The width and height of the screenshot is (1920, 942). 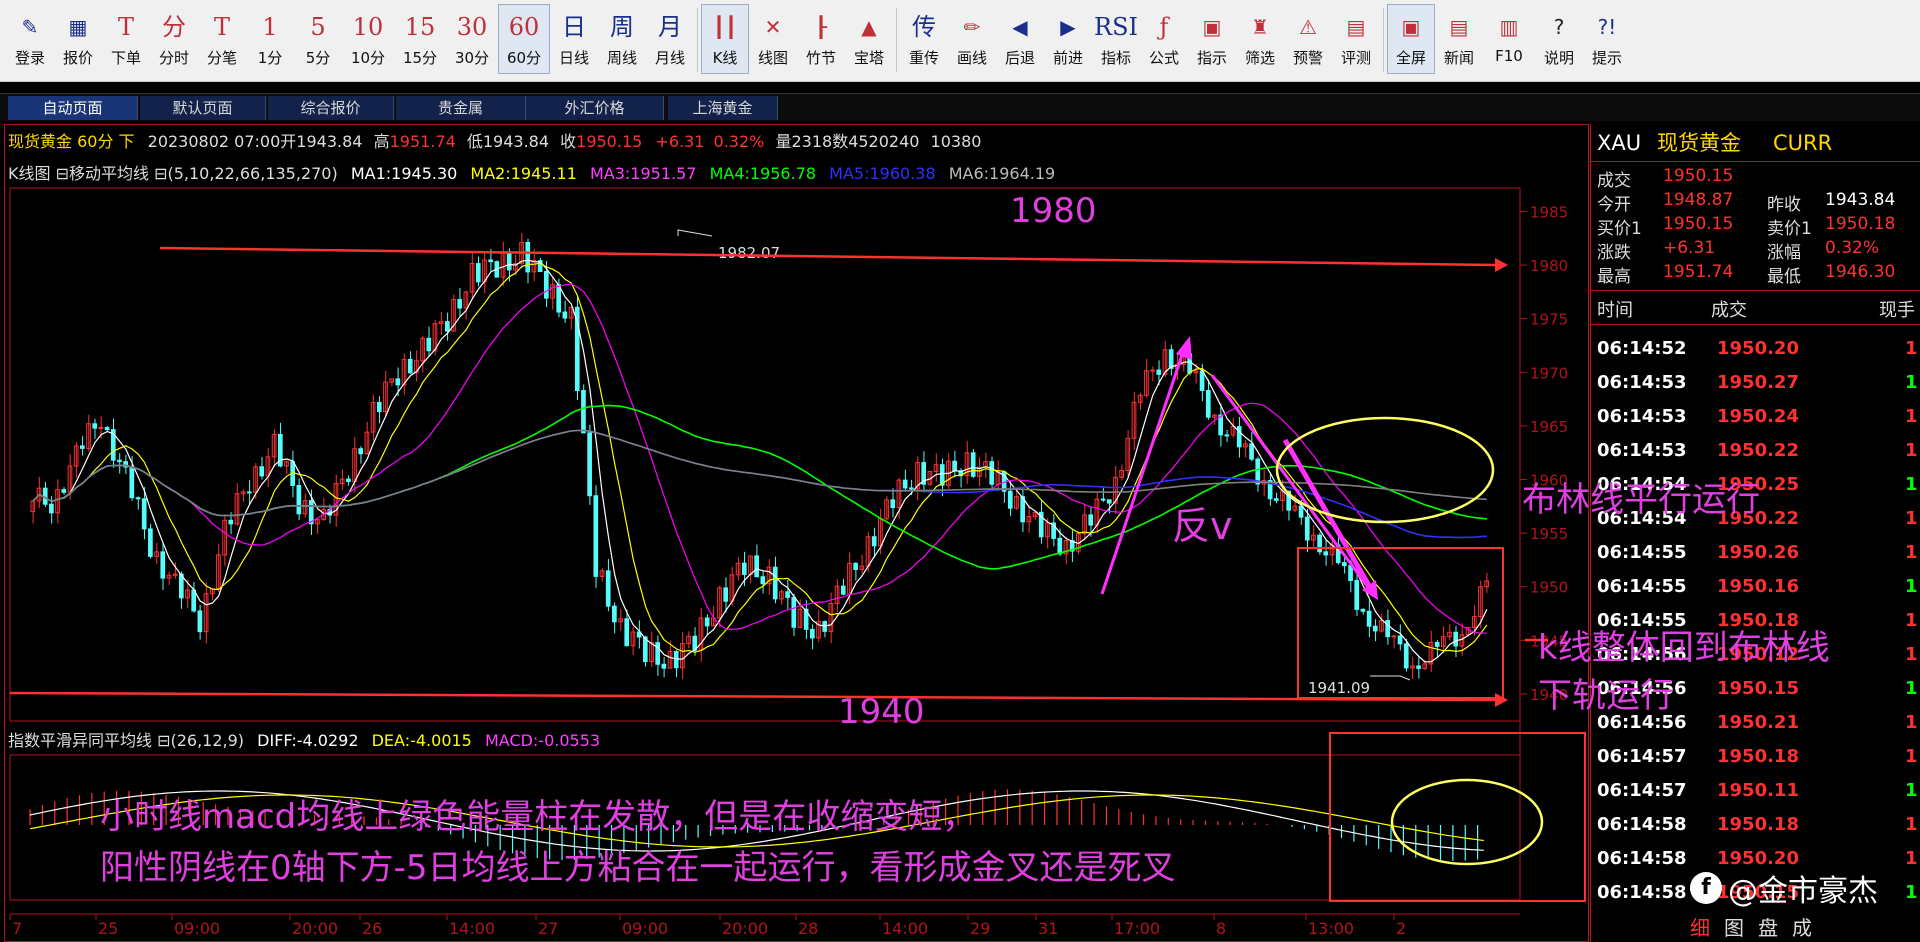 I want to click on bollinger-highlight-ellipse, so click(x=1385, y=470).